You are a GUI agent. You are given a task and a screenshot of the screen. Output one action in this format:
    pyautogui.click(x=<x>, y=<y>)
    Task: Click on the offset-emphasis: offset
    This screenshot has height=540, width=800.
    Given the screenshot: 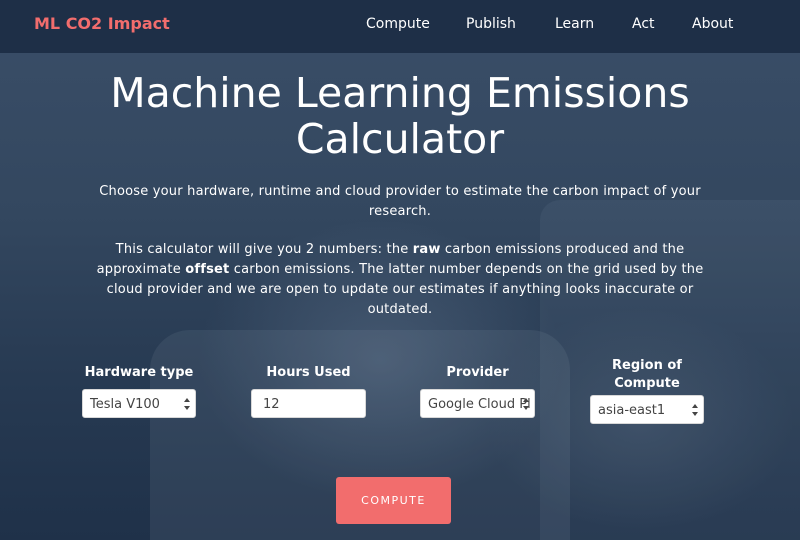 What is the action you would take?
    pyautogui.click(x=207, y=269)
    